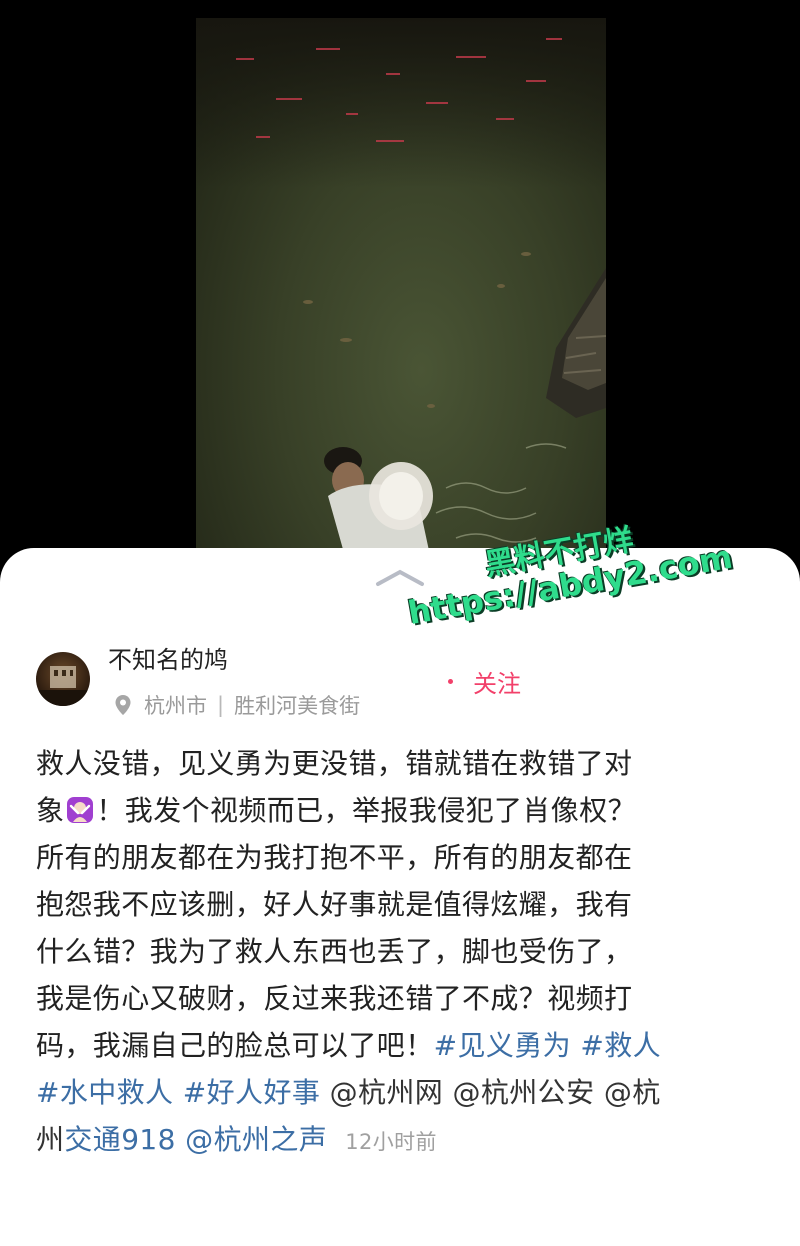  I want to click on post-text-segment: 码，我漏自己的脸总可以了吧！, so click(235, 1045).